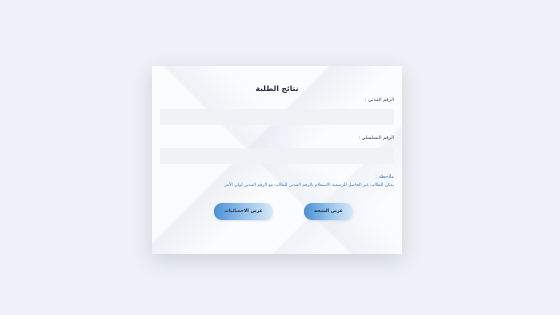 The height and width of the screenshot is (315, 560). What do you see at coordinates (243, 211) in the screenshot?
I see `show-stats-button: عرض الاحصائيات` at bounding box center [243, 211].